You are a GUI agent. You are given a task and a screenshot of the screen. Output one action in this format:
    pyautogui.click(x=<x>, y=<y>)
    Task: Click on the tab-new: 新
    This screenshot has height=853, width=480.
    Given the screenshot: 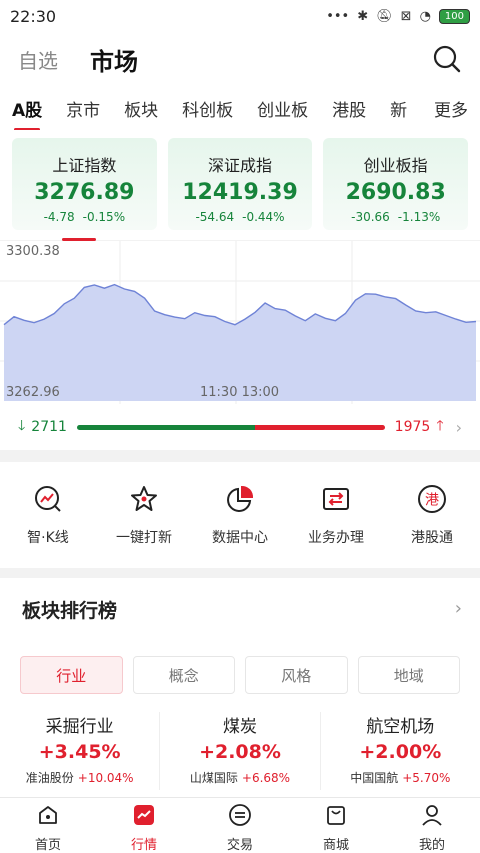 What is the action you would take?
    pyautogui.click(x=398, y=108)
    